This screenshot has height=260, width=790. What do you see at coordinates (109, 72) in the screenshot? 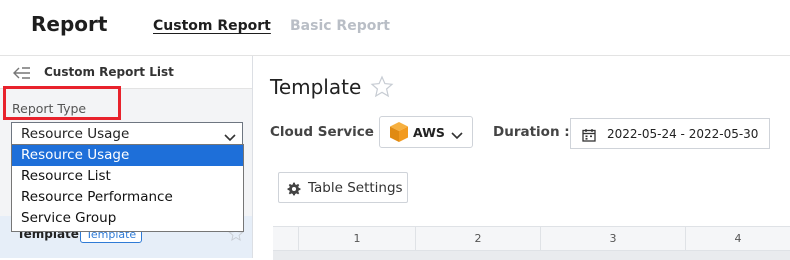
I see `back-label: Custom Report List` at bounding box center [109, 72].